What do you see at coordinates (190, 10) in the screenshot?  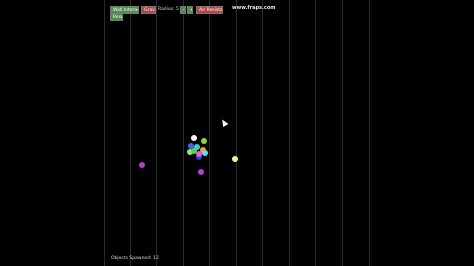 I see `radius-plus-button: +` at bounding box center [190, 10].